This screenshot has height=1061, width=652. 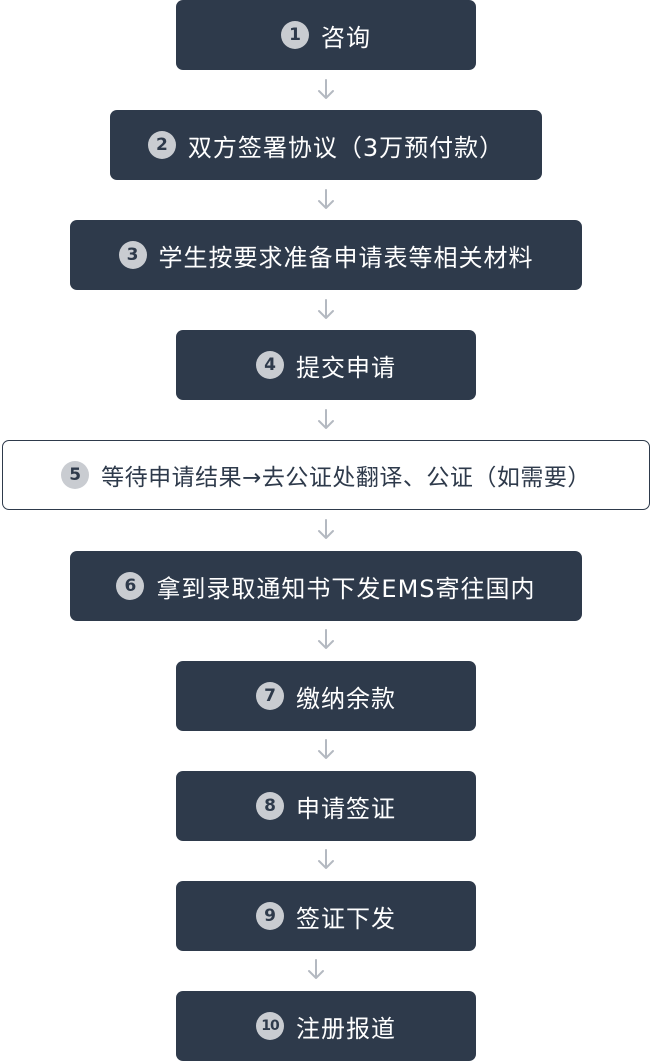 I want to click on step-number-badge: 1, so click(x=295, y=35).